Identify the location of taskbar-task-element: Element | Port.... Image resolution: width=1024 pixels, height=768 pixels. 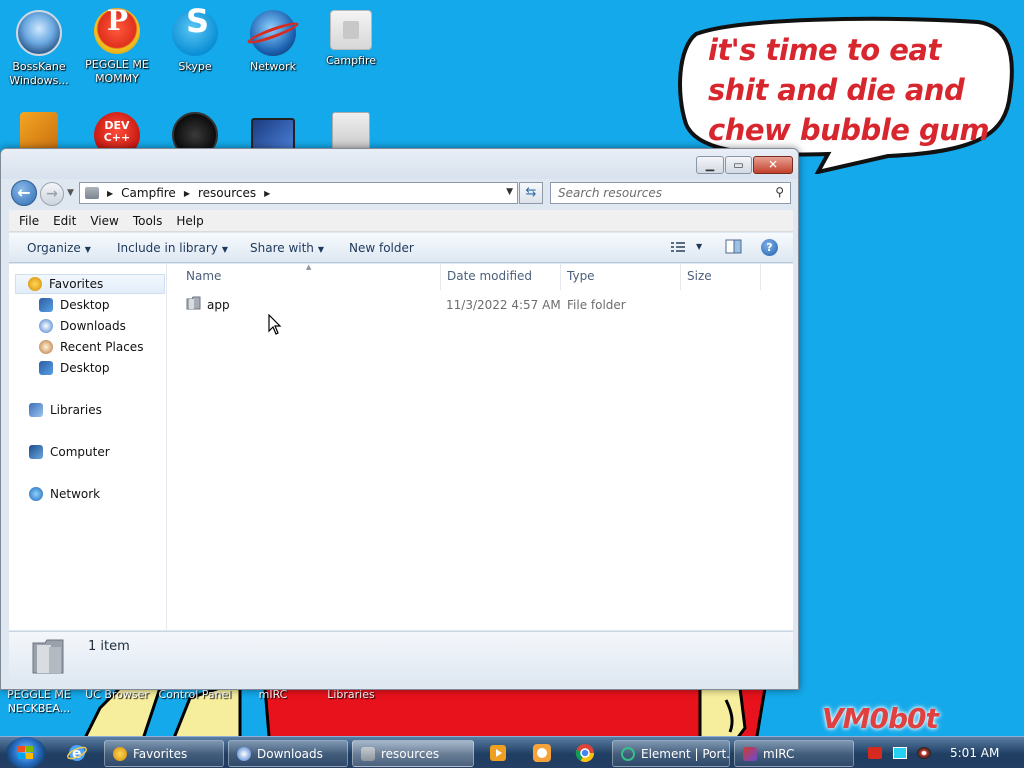
(671, 753).